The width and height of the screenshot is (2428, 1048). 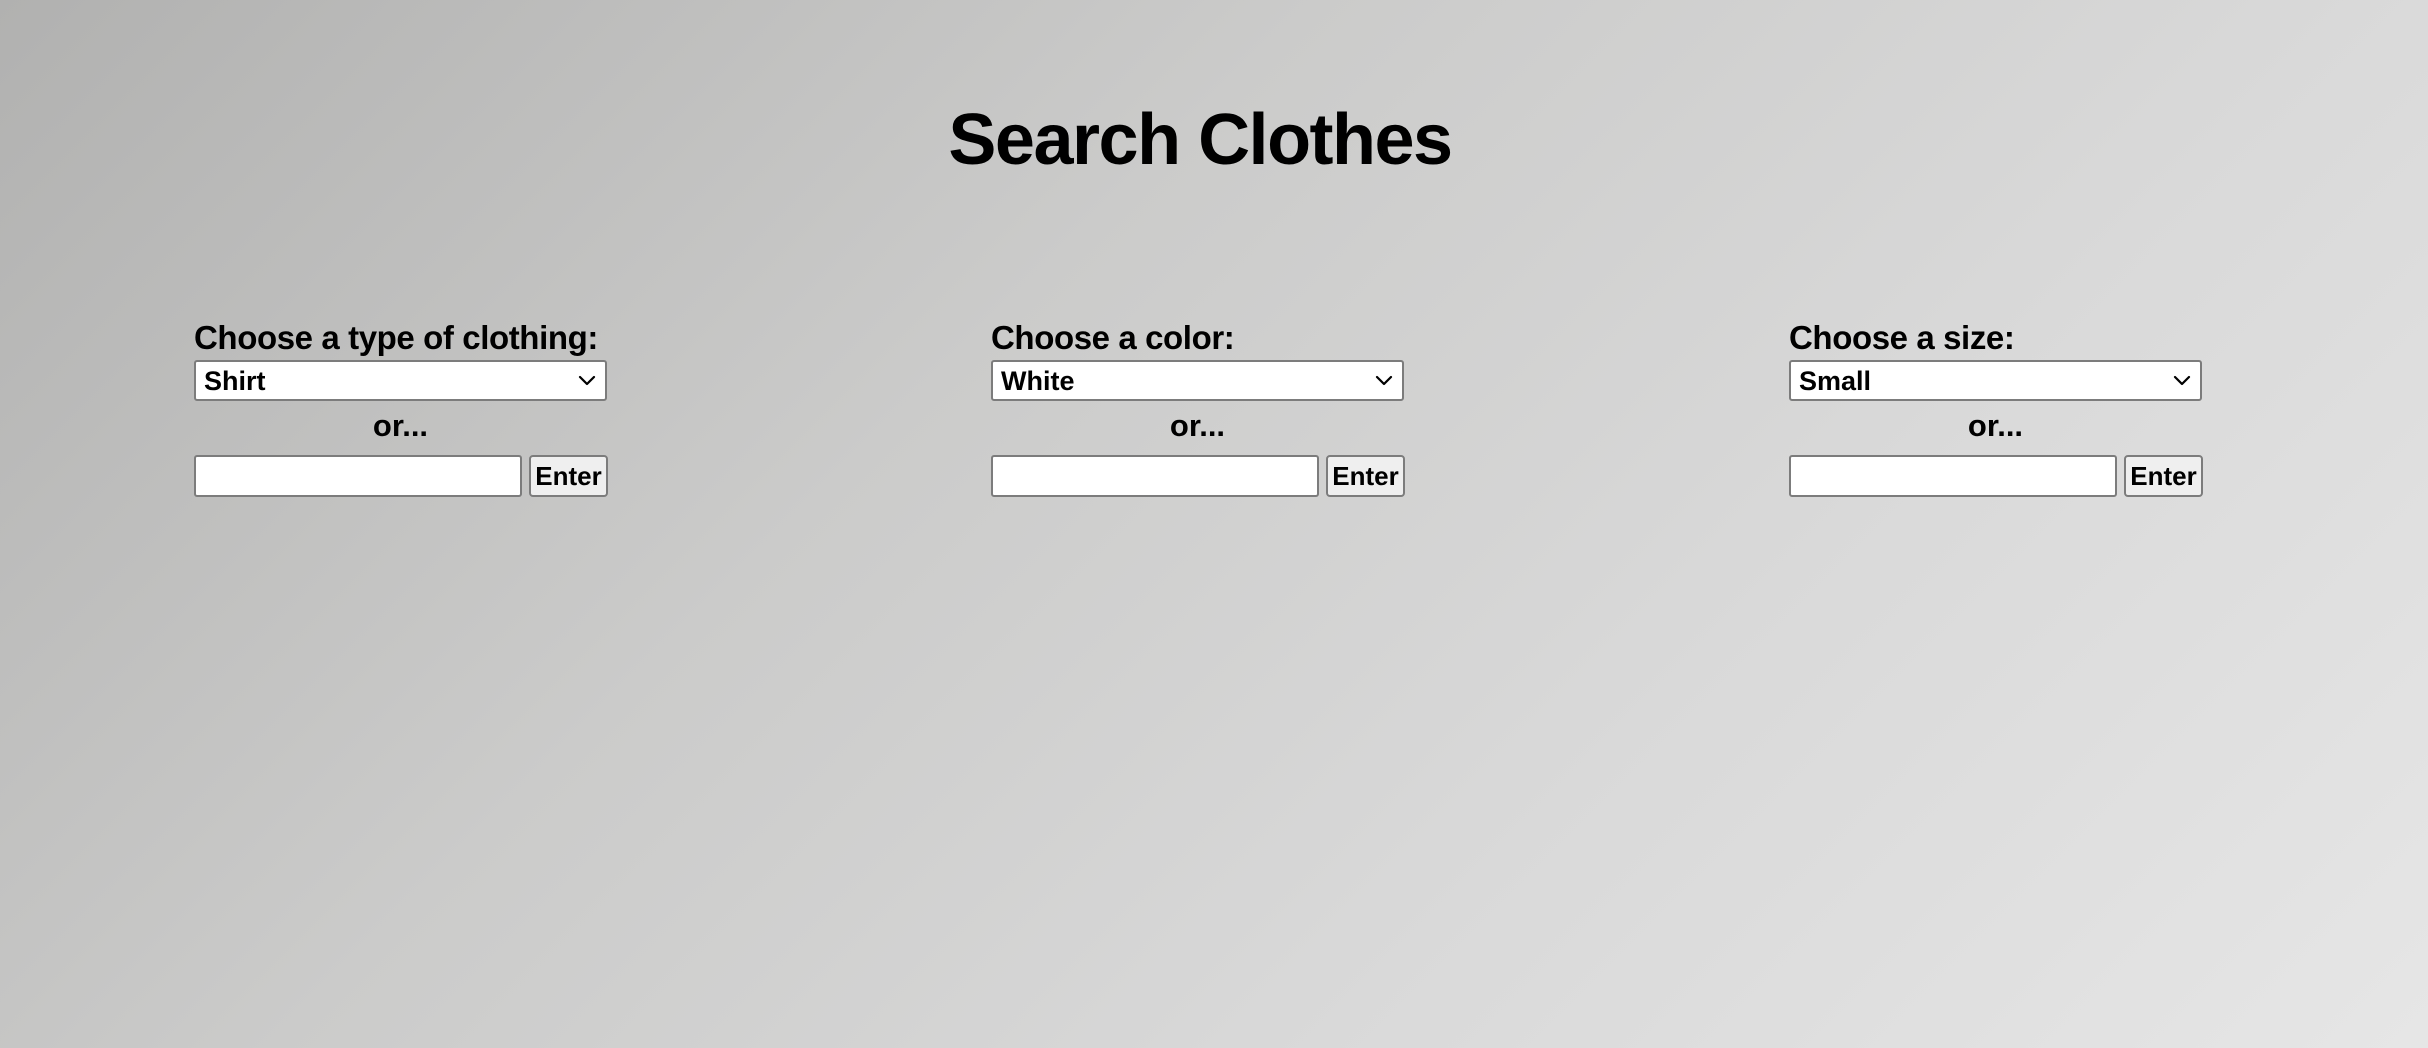 What do you see at coordinates (568, 476) in the screenshot?
I see `clothing-type-enter-button: Enter` at bounding box center [568, 476].